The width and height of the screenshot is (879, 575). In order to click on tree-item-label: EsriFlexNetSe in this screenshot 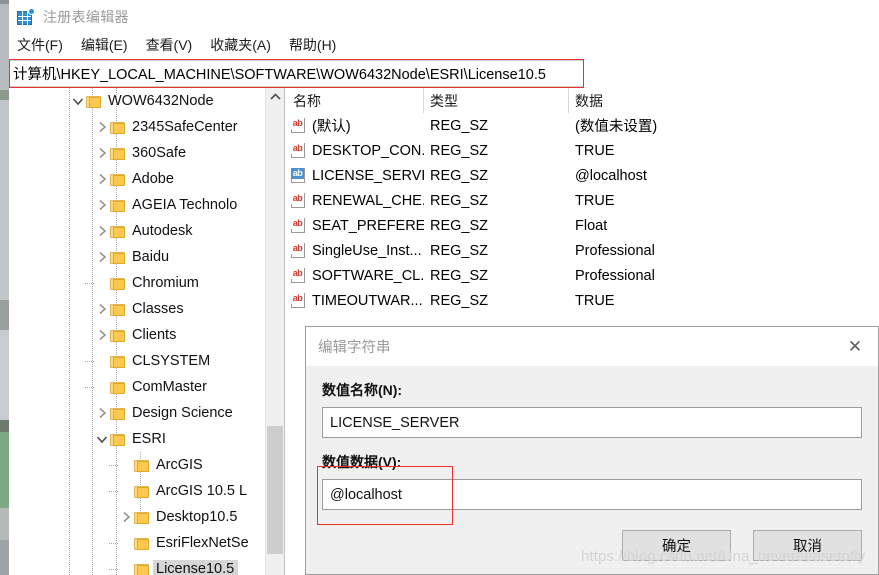, I will do `click(202, 543)`.